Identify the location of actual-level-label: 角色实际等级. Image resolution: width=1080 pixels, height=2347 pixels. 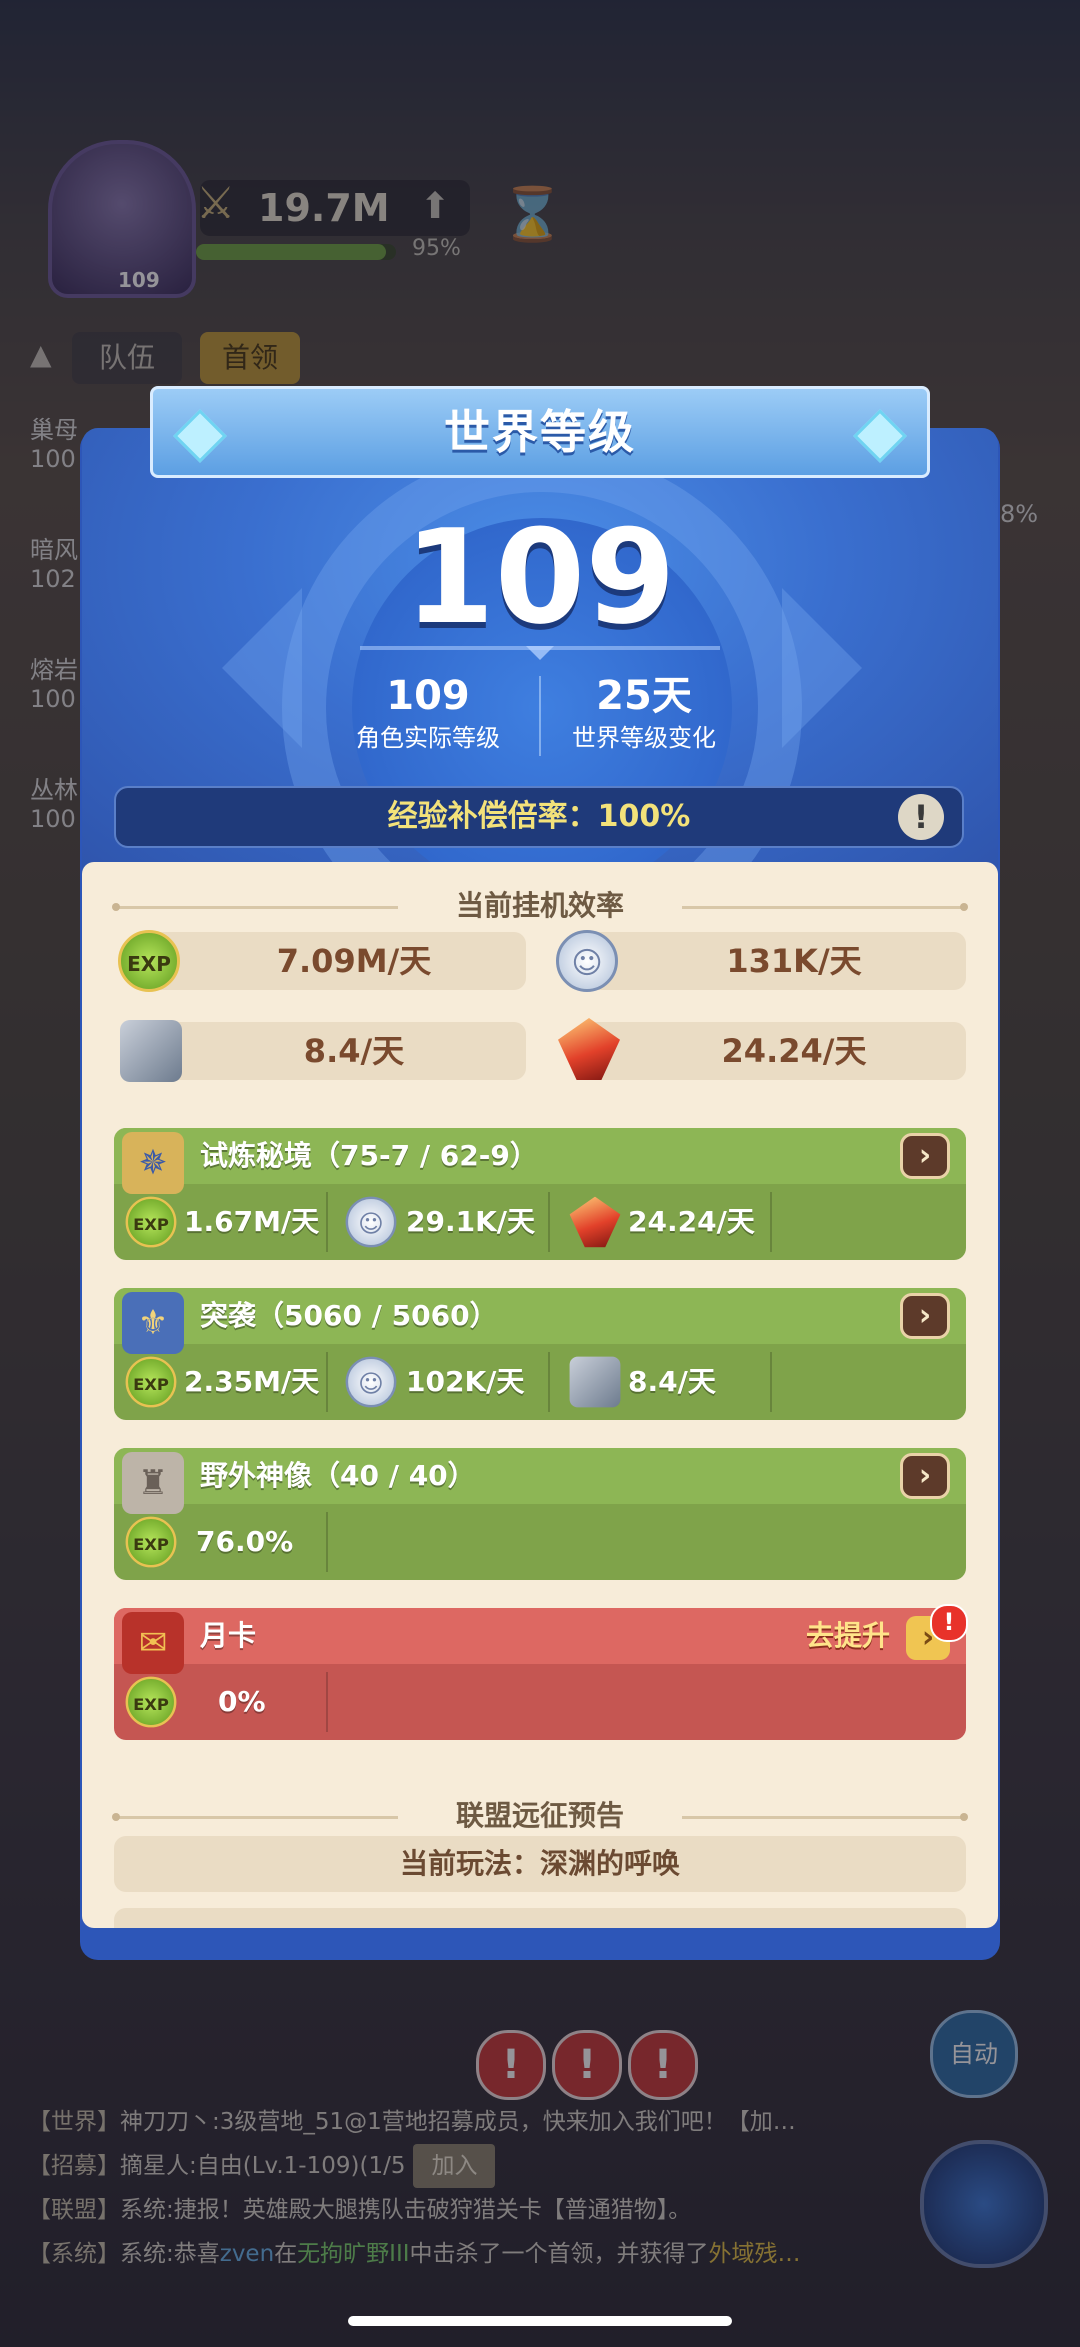
(428, 738).